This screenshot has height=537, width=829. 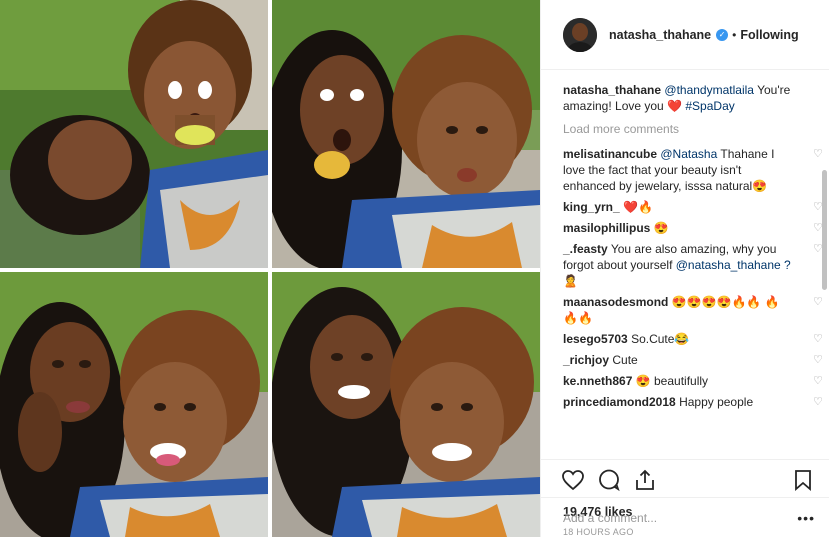 I want to click on comment-item: _richjoy Cute ♡, so click(x=693, y=360).